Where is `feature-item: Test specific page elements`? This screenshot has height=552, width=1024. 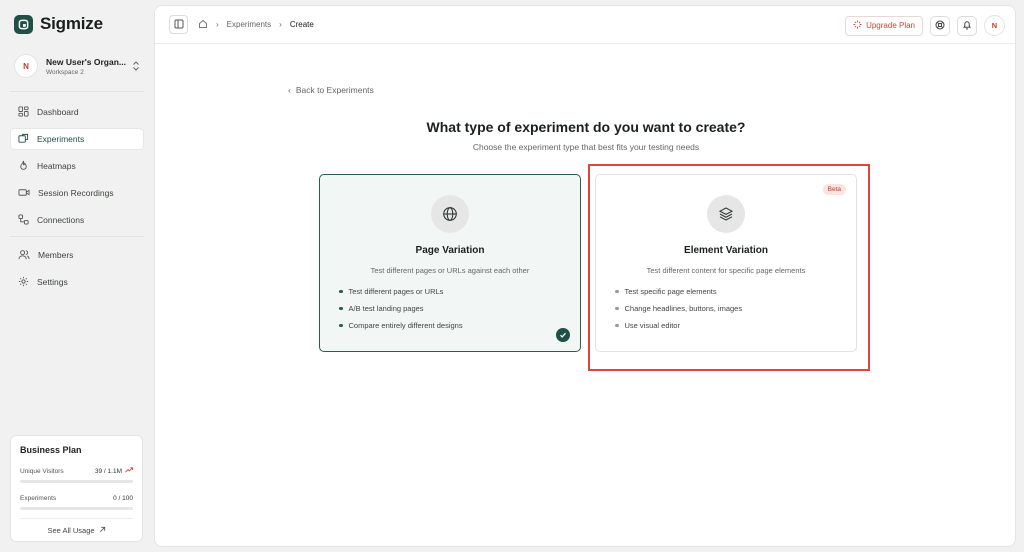
feature-item: Test specific page elements is located at coordinates (678, 291).